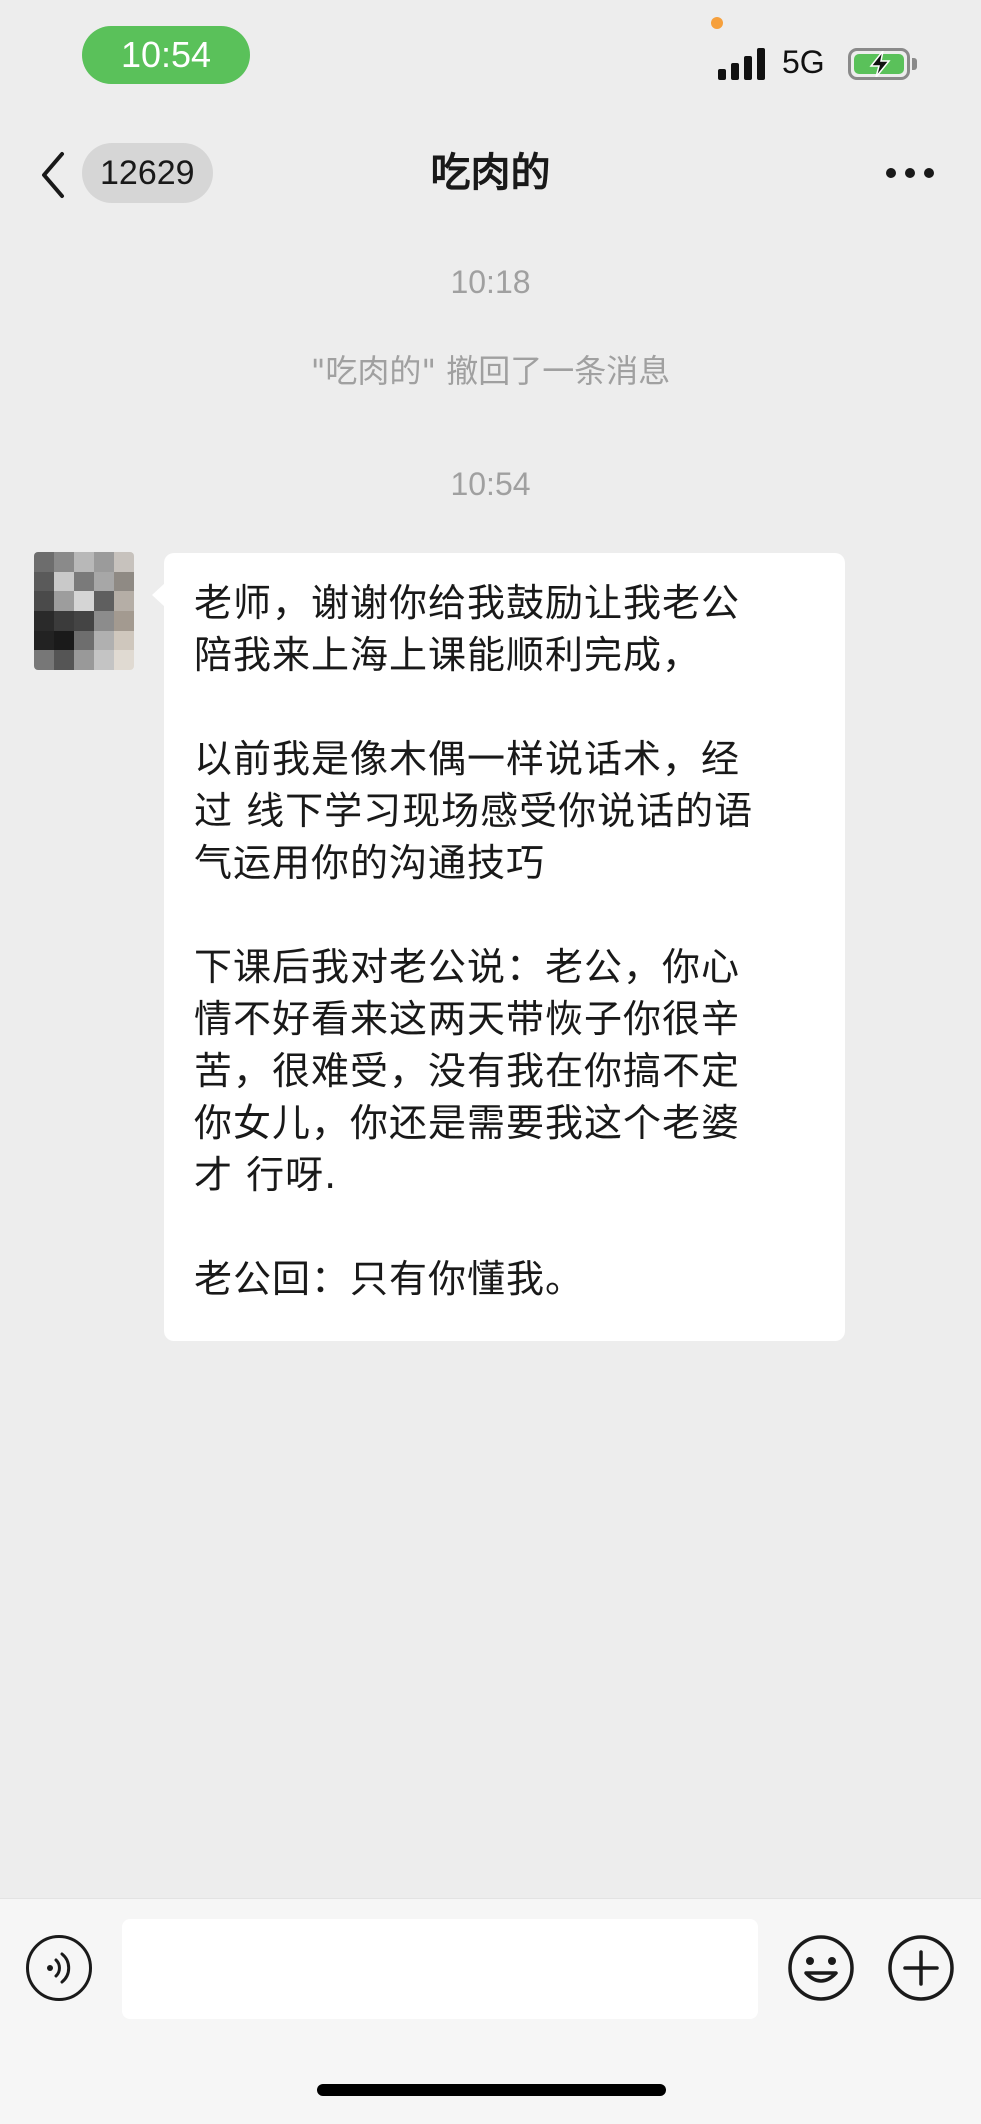 This screenshot has height=2124, width=981. Describe the element at coordinates (84, 611) in the screenshot. I see `avatar` at that location.